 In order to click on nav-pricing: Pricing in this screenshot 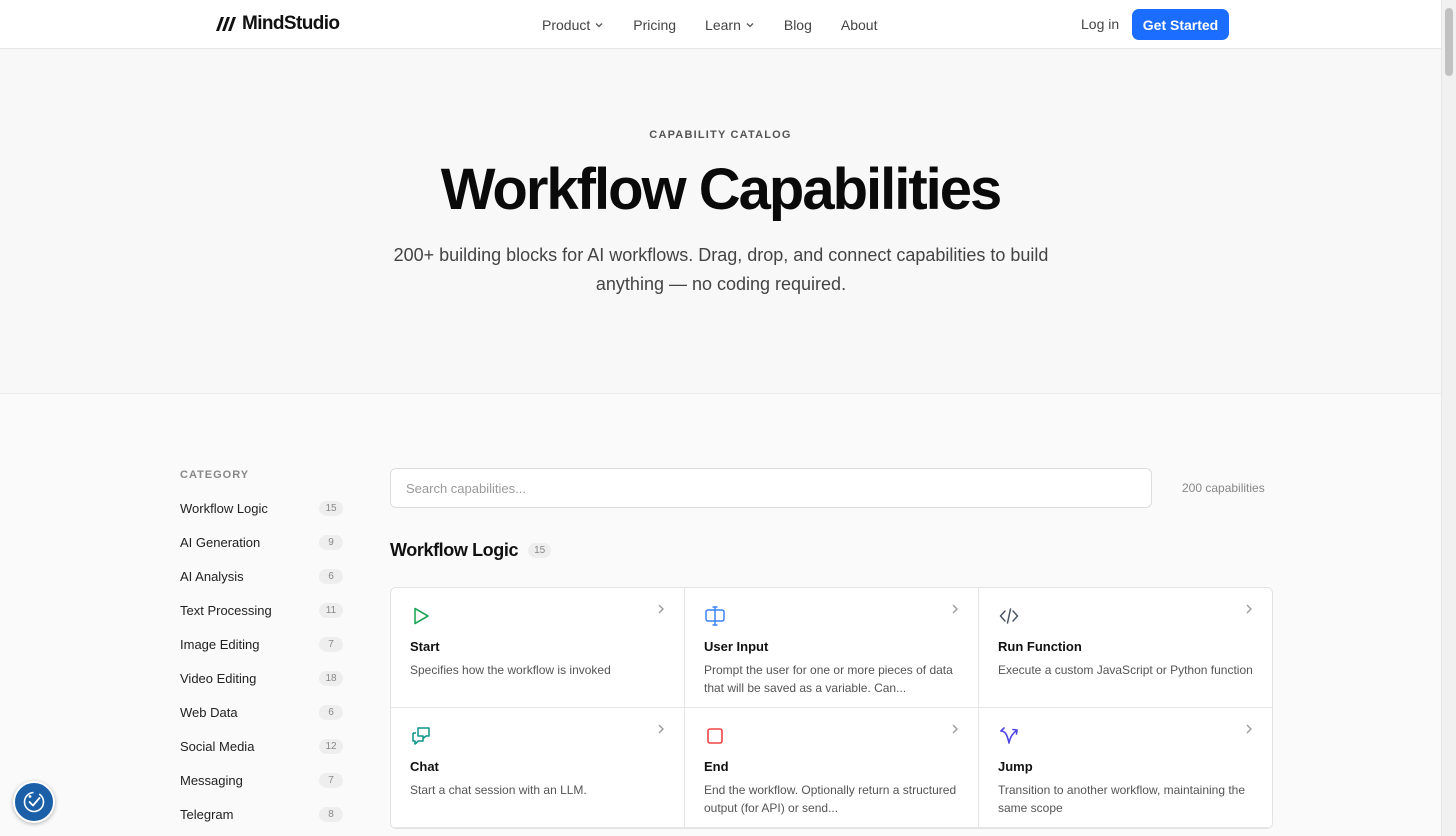, I will do `click(654, 25)`.